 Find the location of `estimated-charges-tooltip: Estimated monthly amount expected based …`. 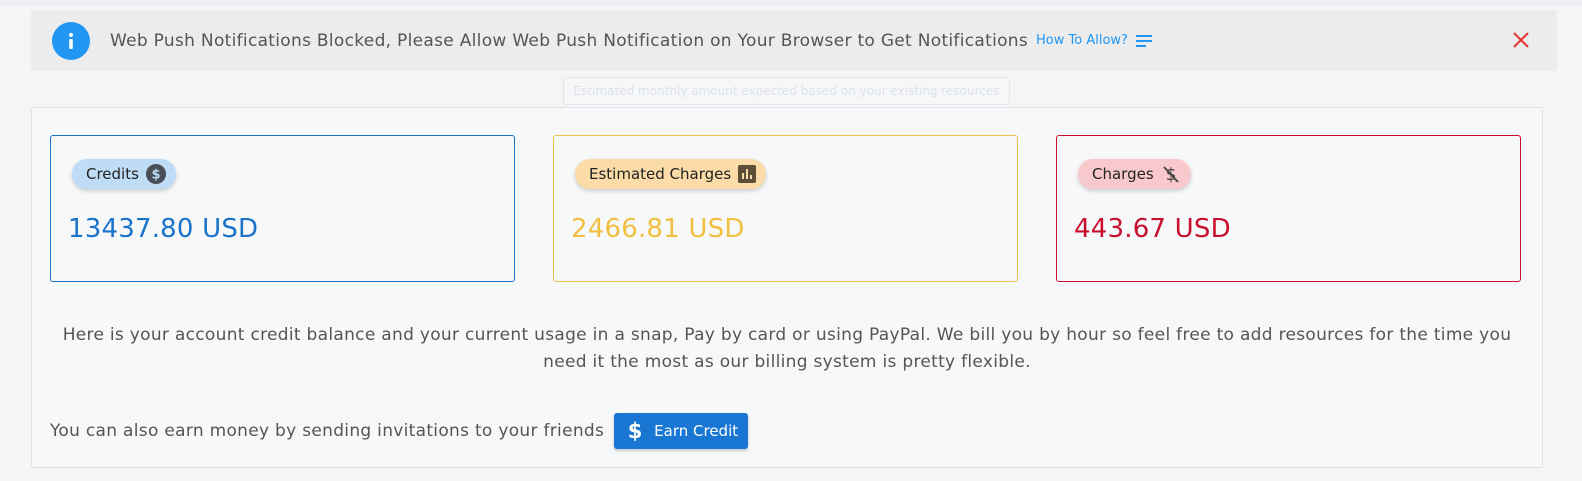

estimated-charges-tooltip: Estimated monthly amount expected based … is located at coordinates (786, 91).